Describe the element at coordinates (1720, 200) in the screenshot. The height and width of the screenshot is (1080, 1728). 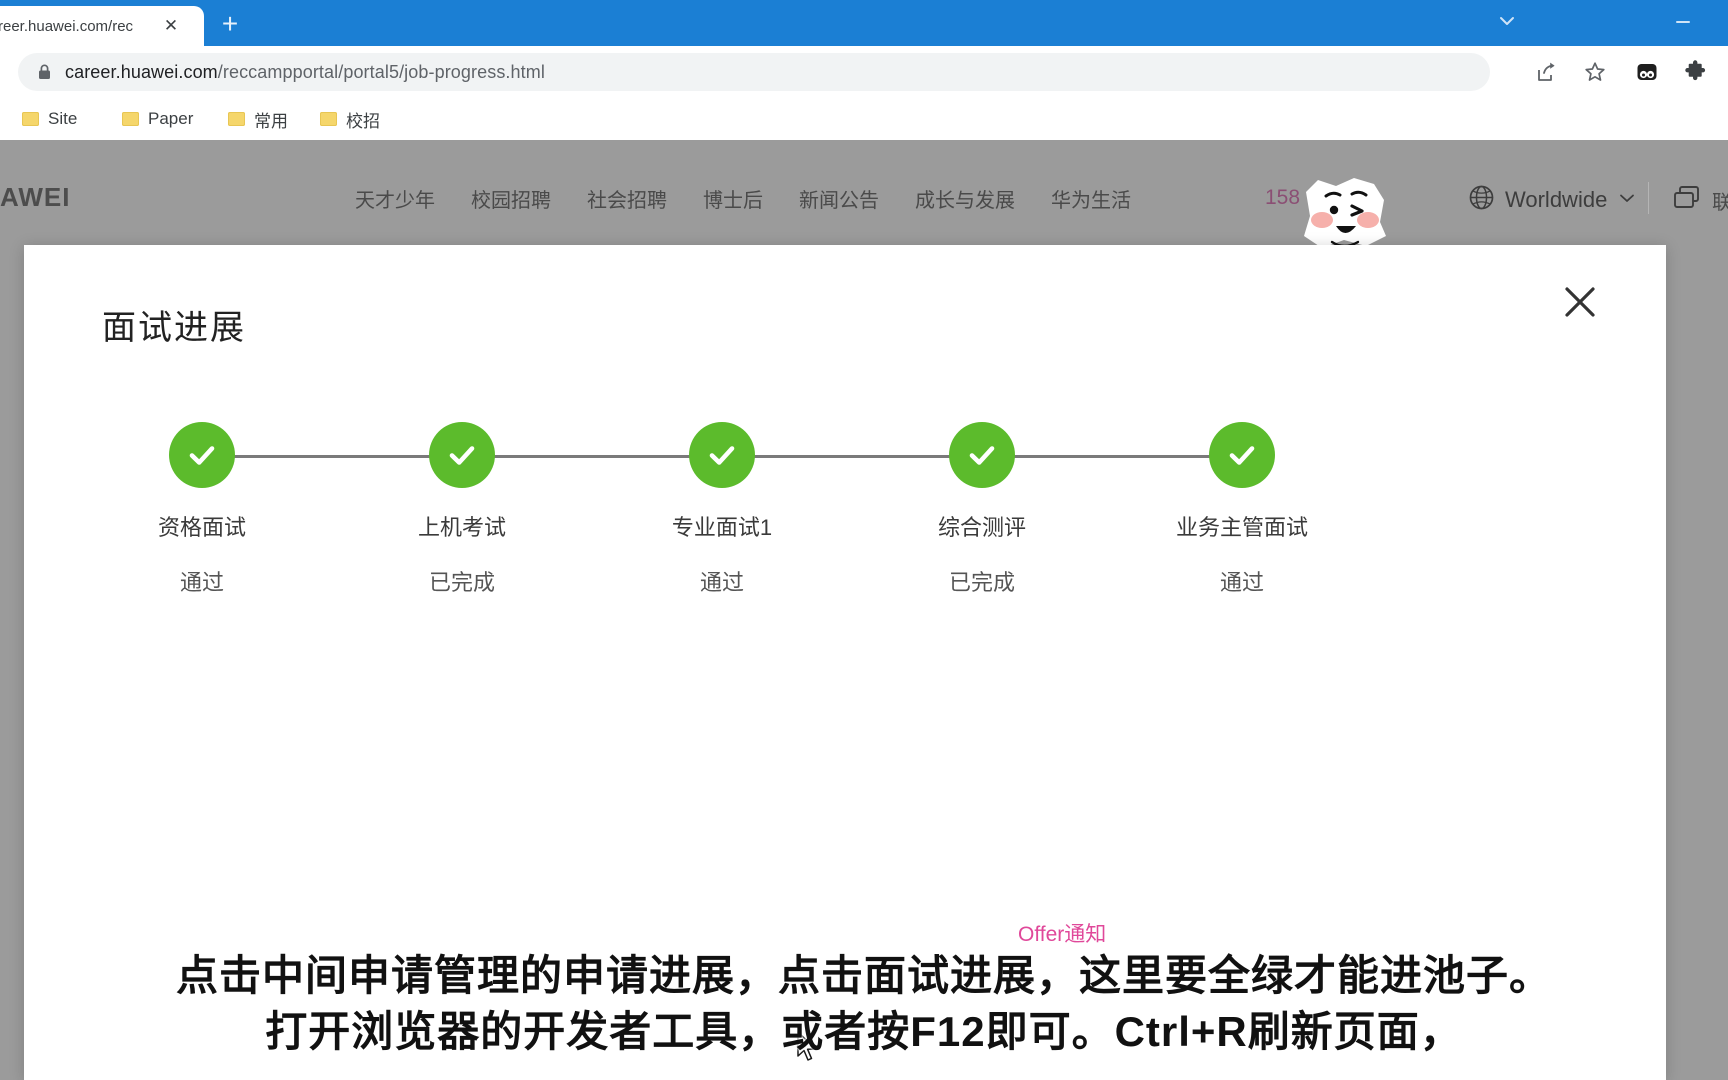
I see `nav-tail-label: 联` at that location.